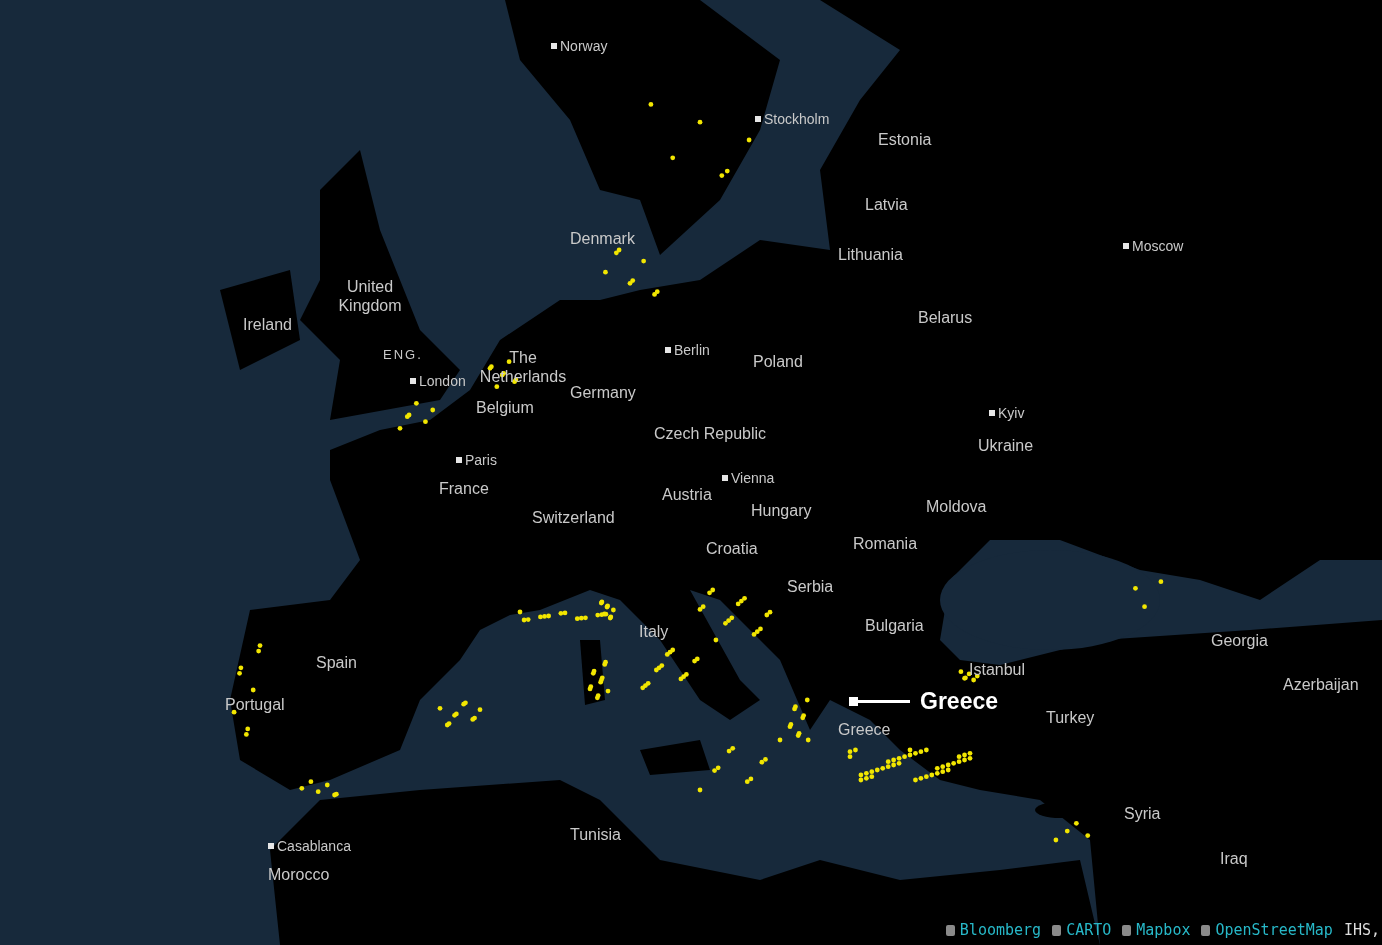 This screenshot has width=1382, height=945. I want to click on country-label: Denmark, so click(602, 239).